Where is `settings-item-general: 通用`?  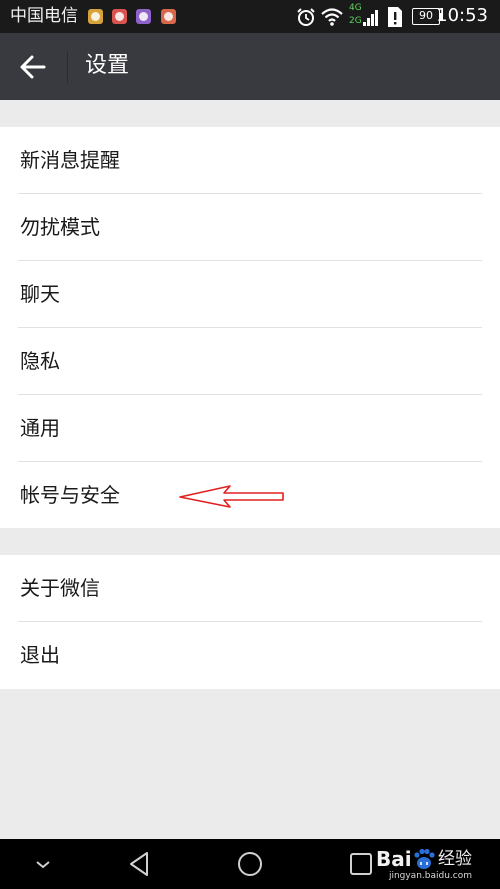
settings-item-general: 通用 is located at coordinates (250, 428).